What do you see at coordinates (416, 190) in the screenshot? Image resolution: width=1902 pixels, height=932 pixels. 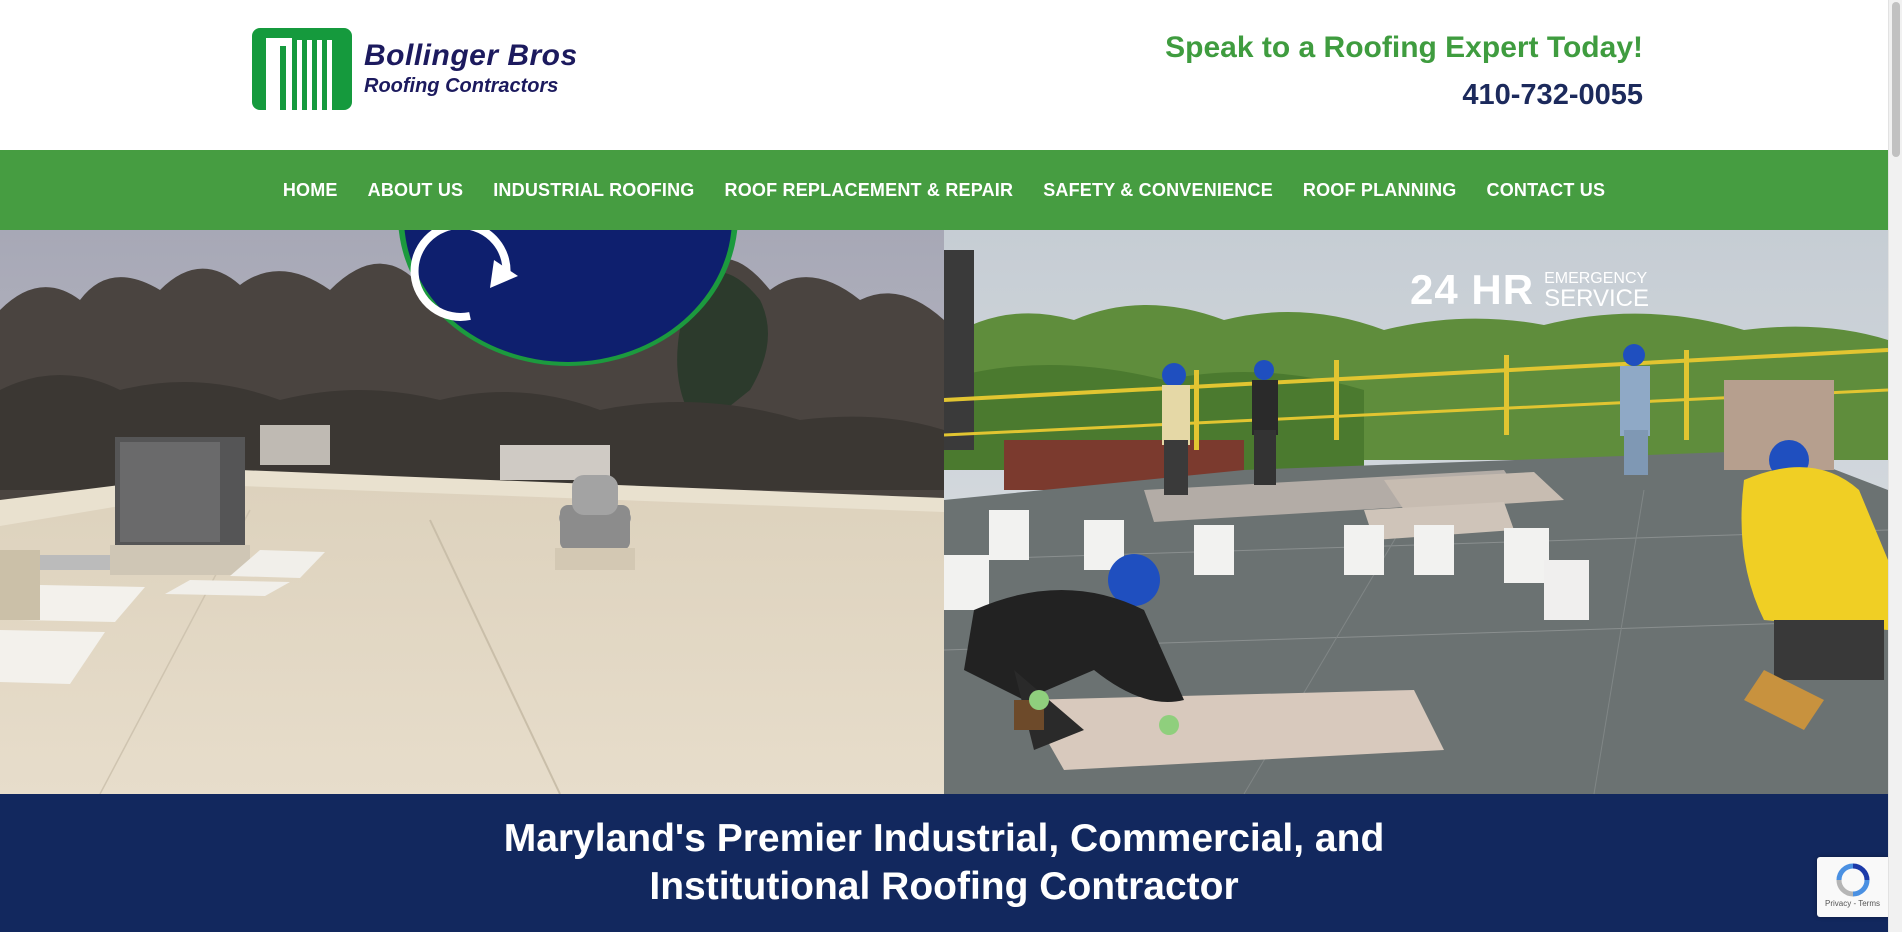 I see `nav-item-about-us: ABOUT US` at bounding box center [416, 190].